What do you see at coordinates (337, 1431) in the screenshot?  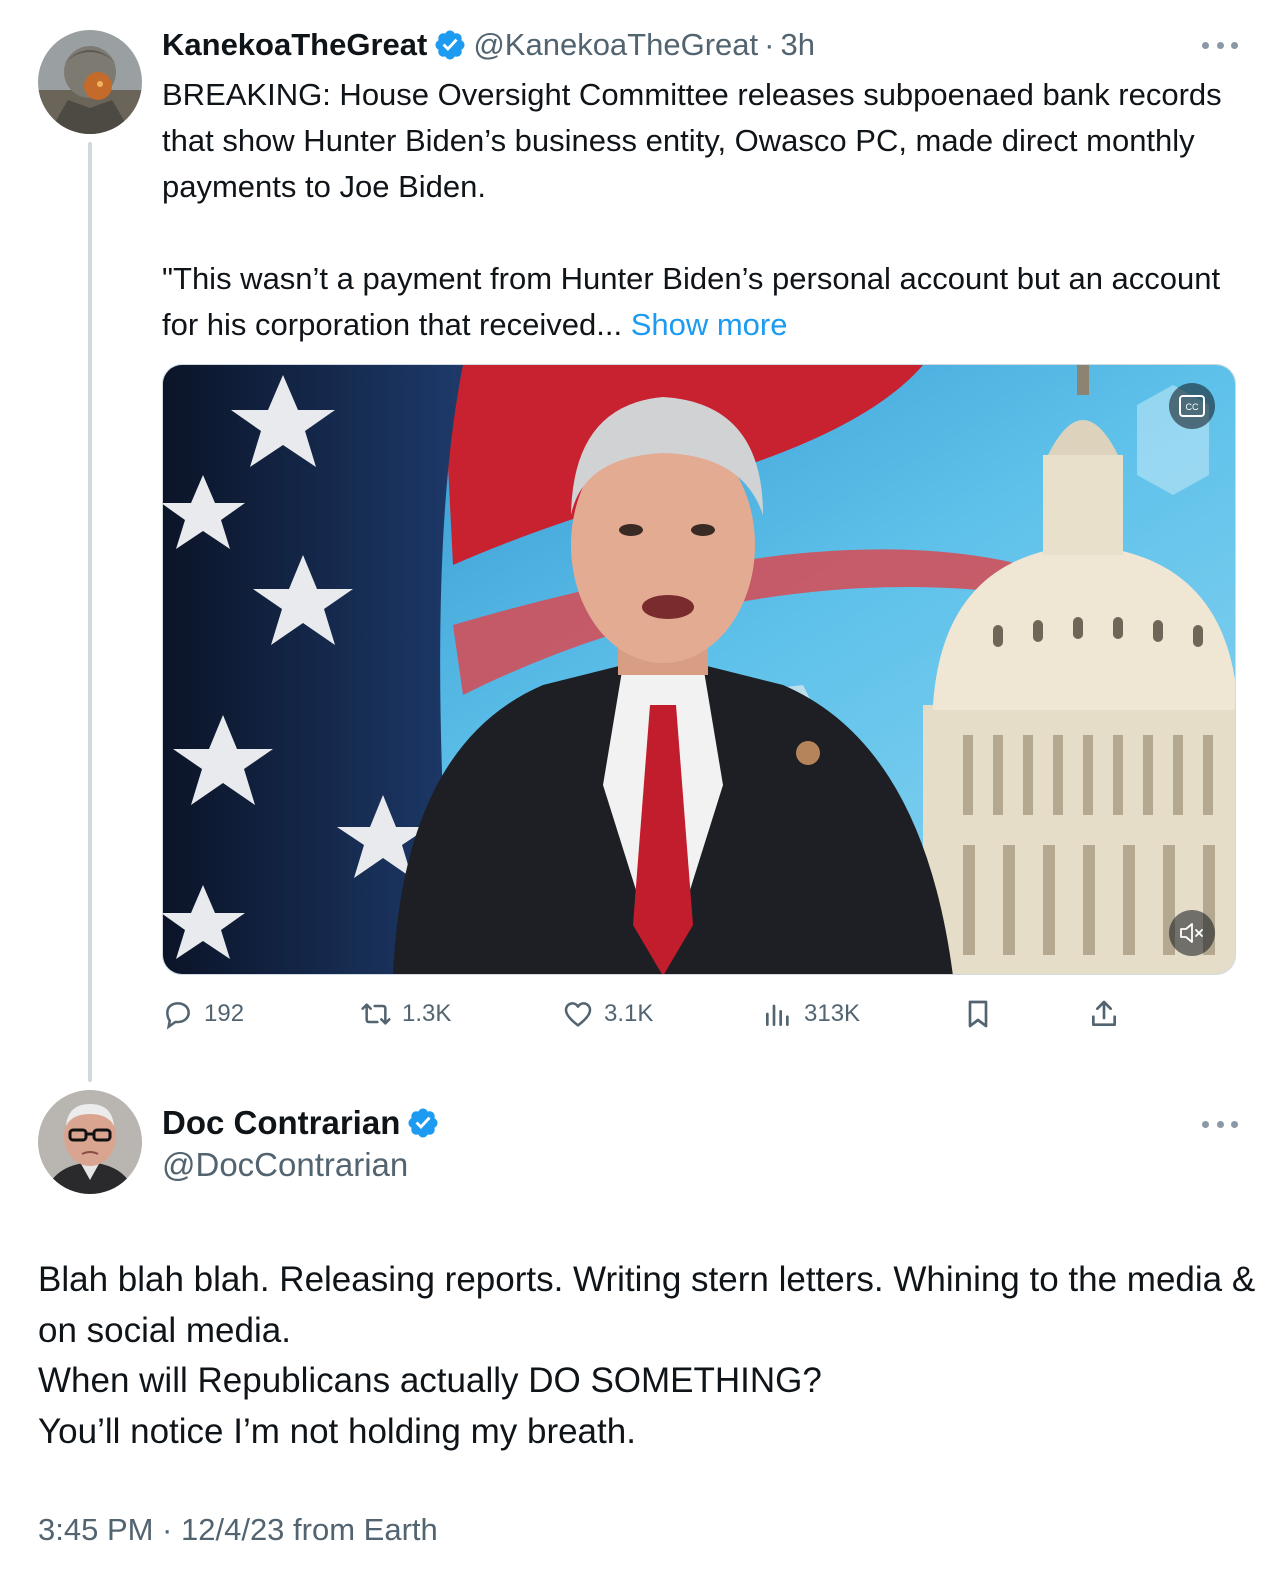 I see `tweet2-line-3: You’ll notice I’m not holding my breath.` at bounding box center [337, 1431].